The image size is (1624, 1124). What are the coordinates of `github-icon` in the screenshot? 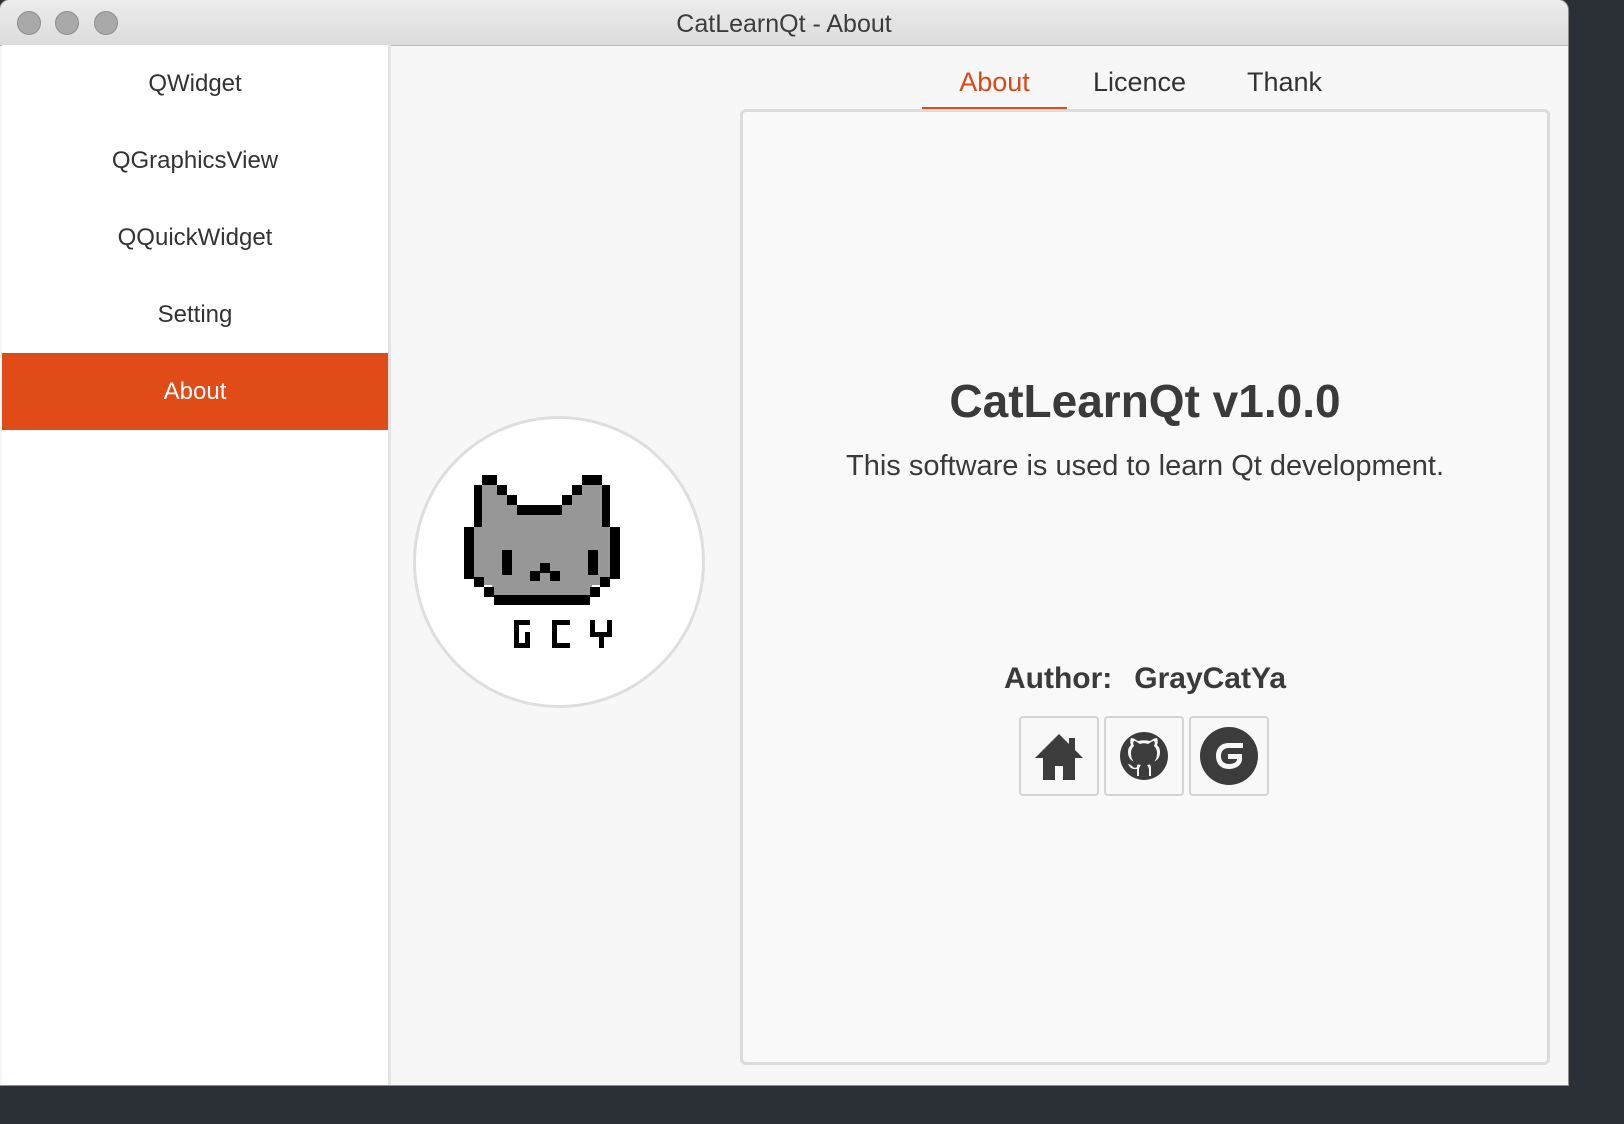 It's located at (1144, 756).